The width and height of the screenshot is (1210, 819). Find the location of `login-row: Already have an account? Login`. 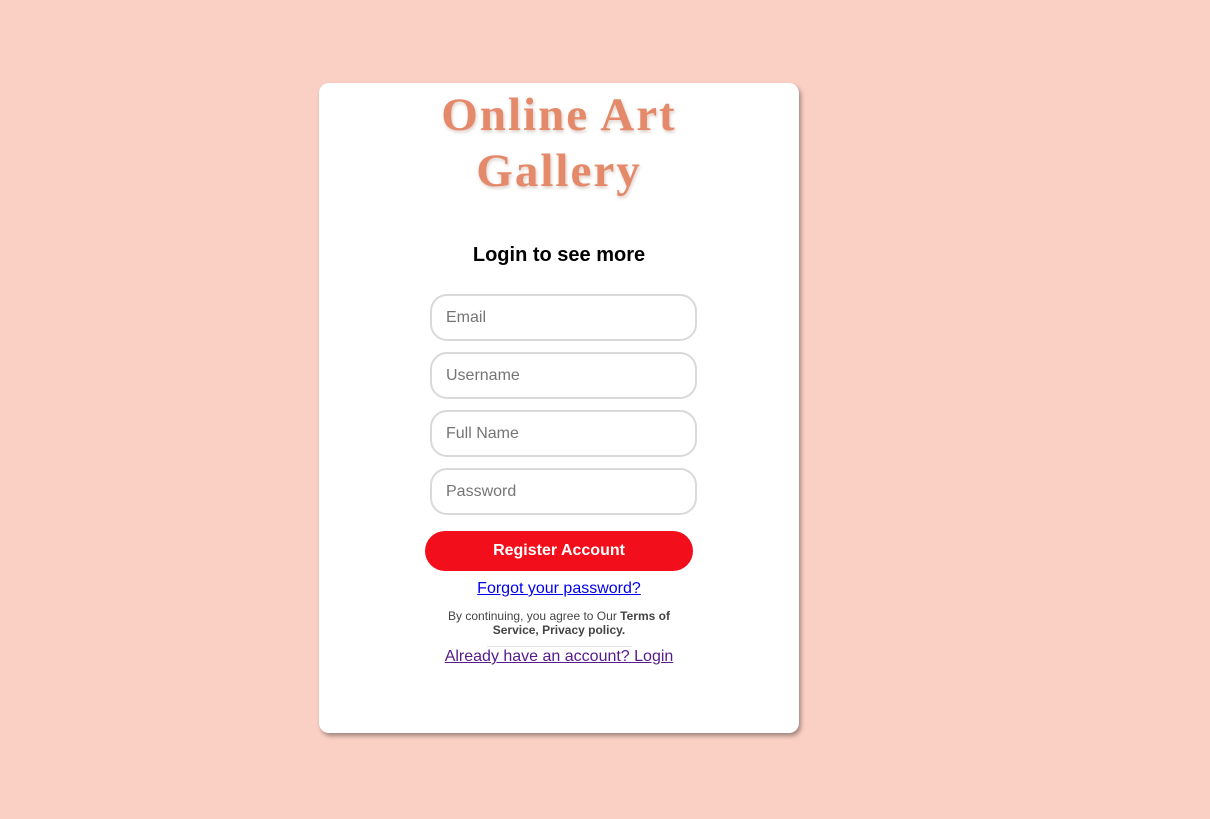

login-row: Already have an account? Login is located at coordinates (559, 657).